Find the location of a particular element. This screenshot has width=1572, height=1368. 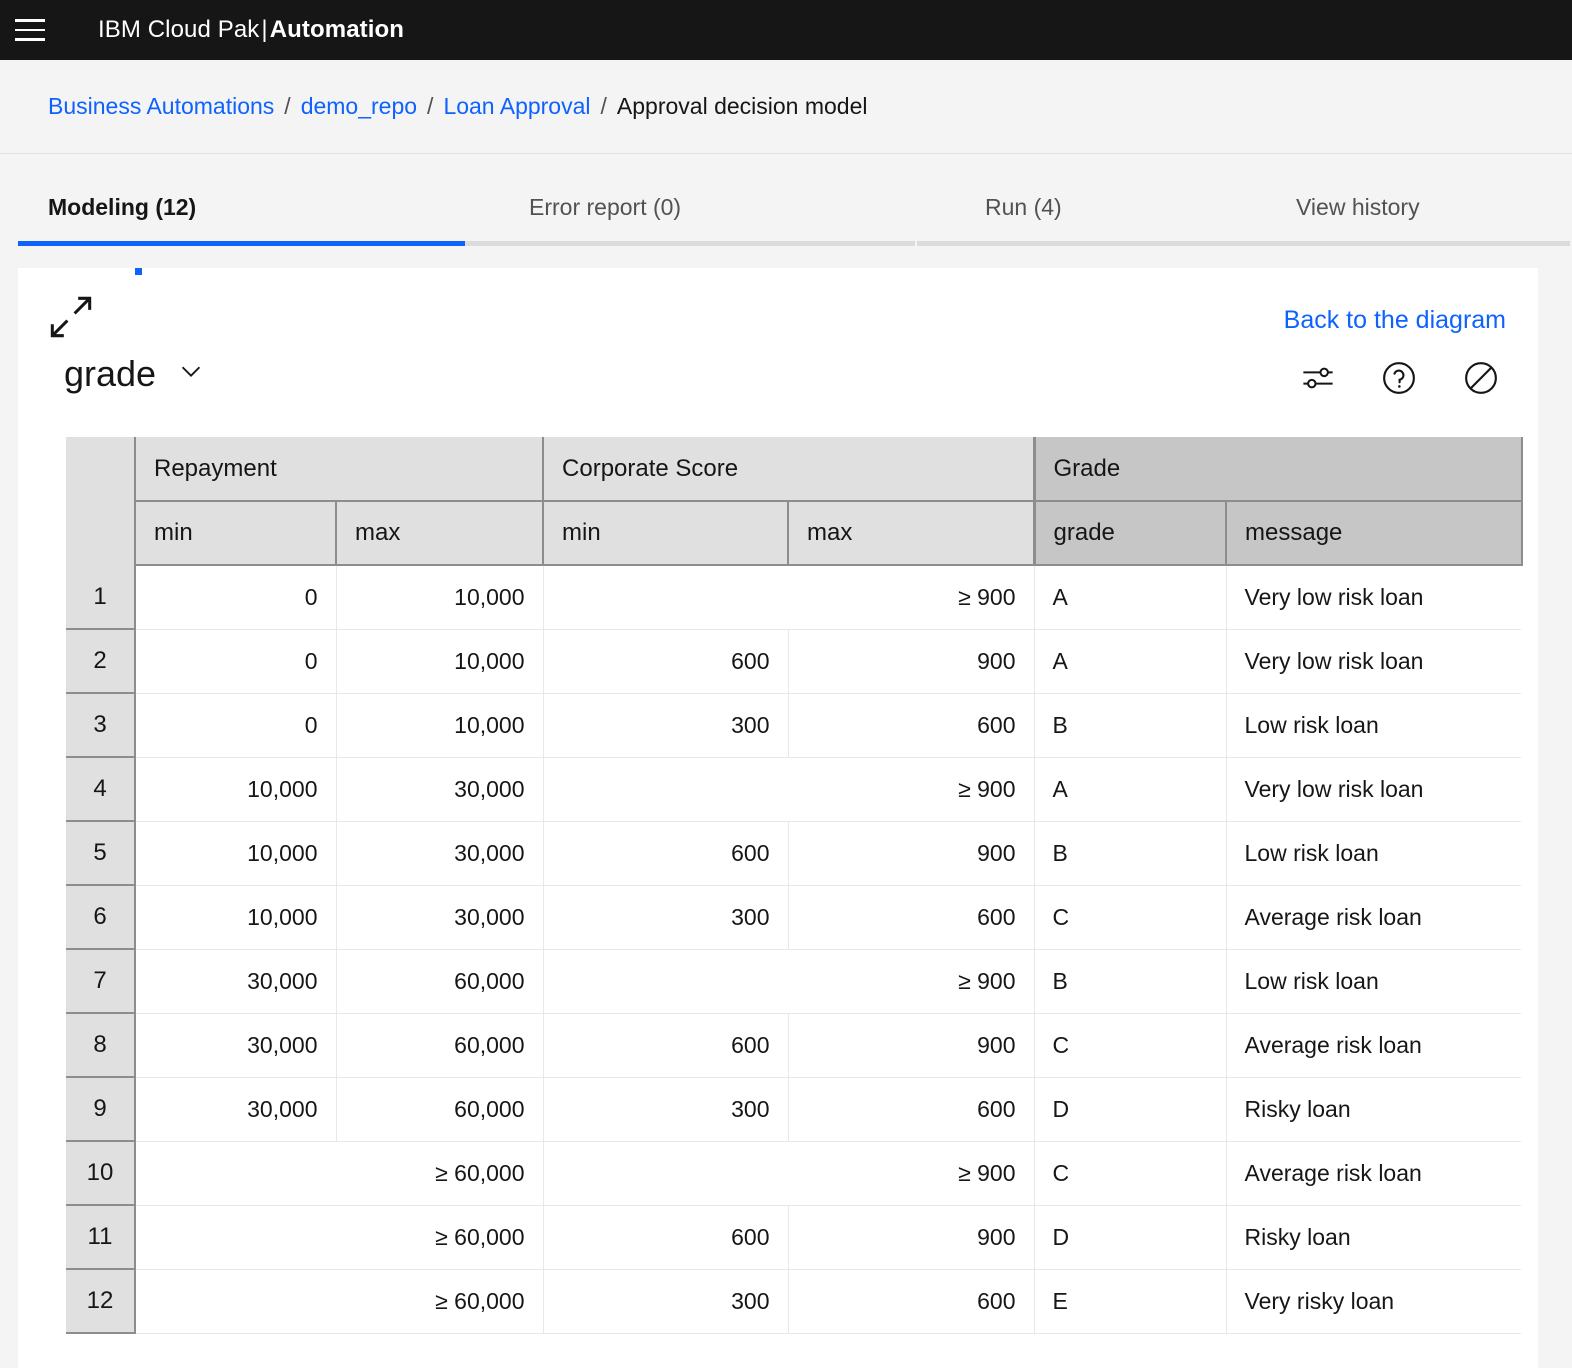

subheader-score-min: min is located at coordinates (666, 533).